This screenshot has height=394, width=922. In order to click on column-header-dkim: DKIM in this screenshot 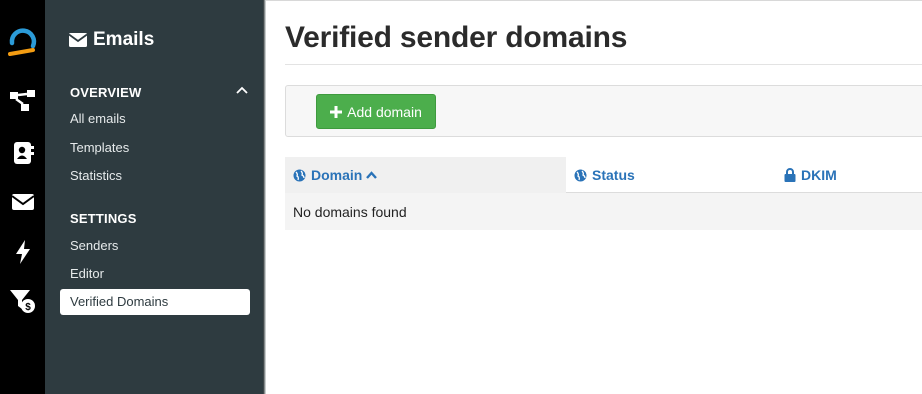, I will do `click(810, 175)`.